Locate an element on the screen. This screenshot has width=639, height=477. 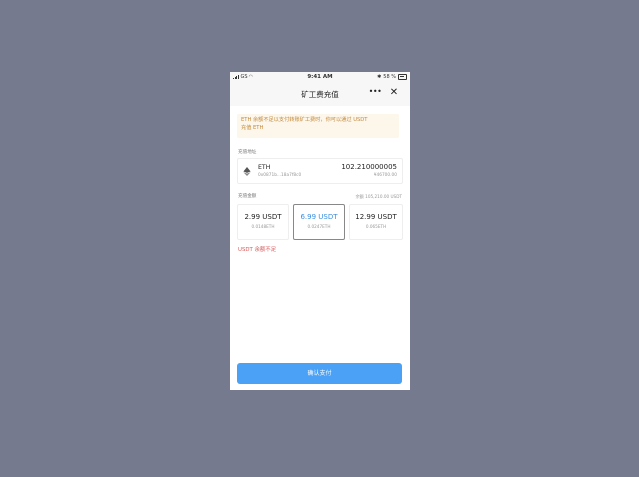
more-horizontal-icon: ••• is located at coordinates (375, 93).